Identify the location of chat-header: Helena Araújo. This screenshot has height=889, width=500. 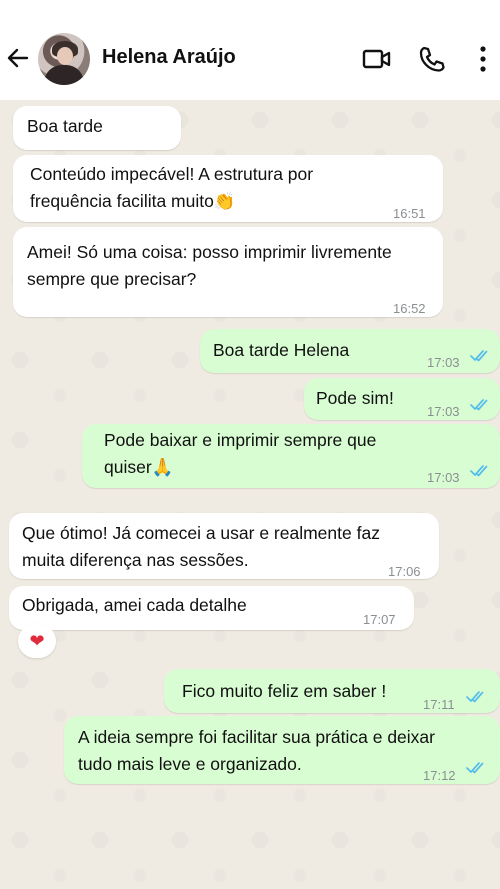
(250, 50).